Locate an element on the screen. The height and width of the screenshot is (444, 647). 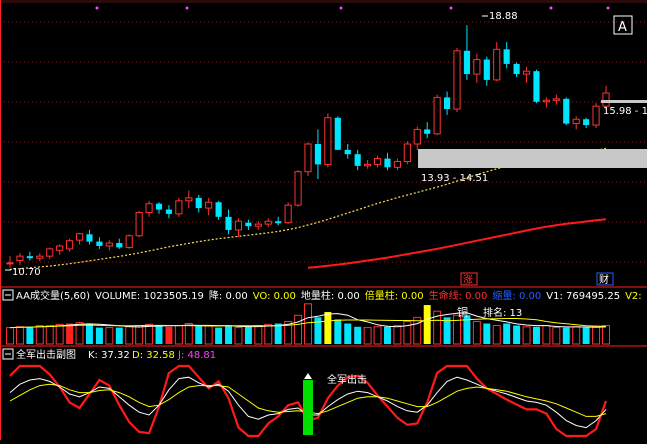
badge-zhang: 涨 is located at coordinates (468, 280).